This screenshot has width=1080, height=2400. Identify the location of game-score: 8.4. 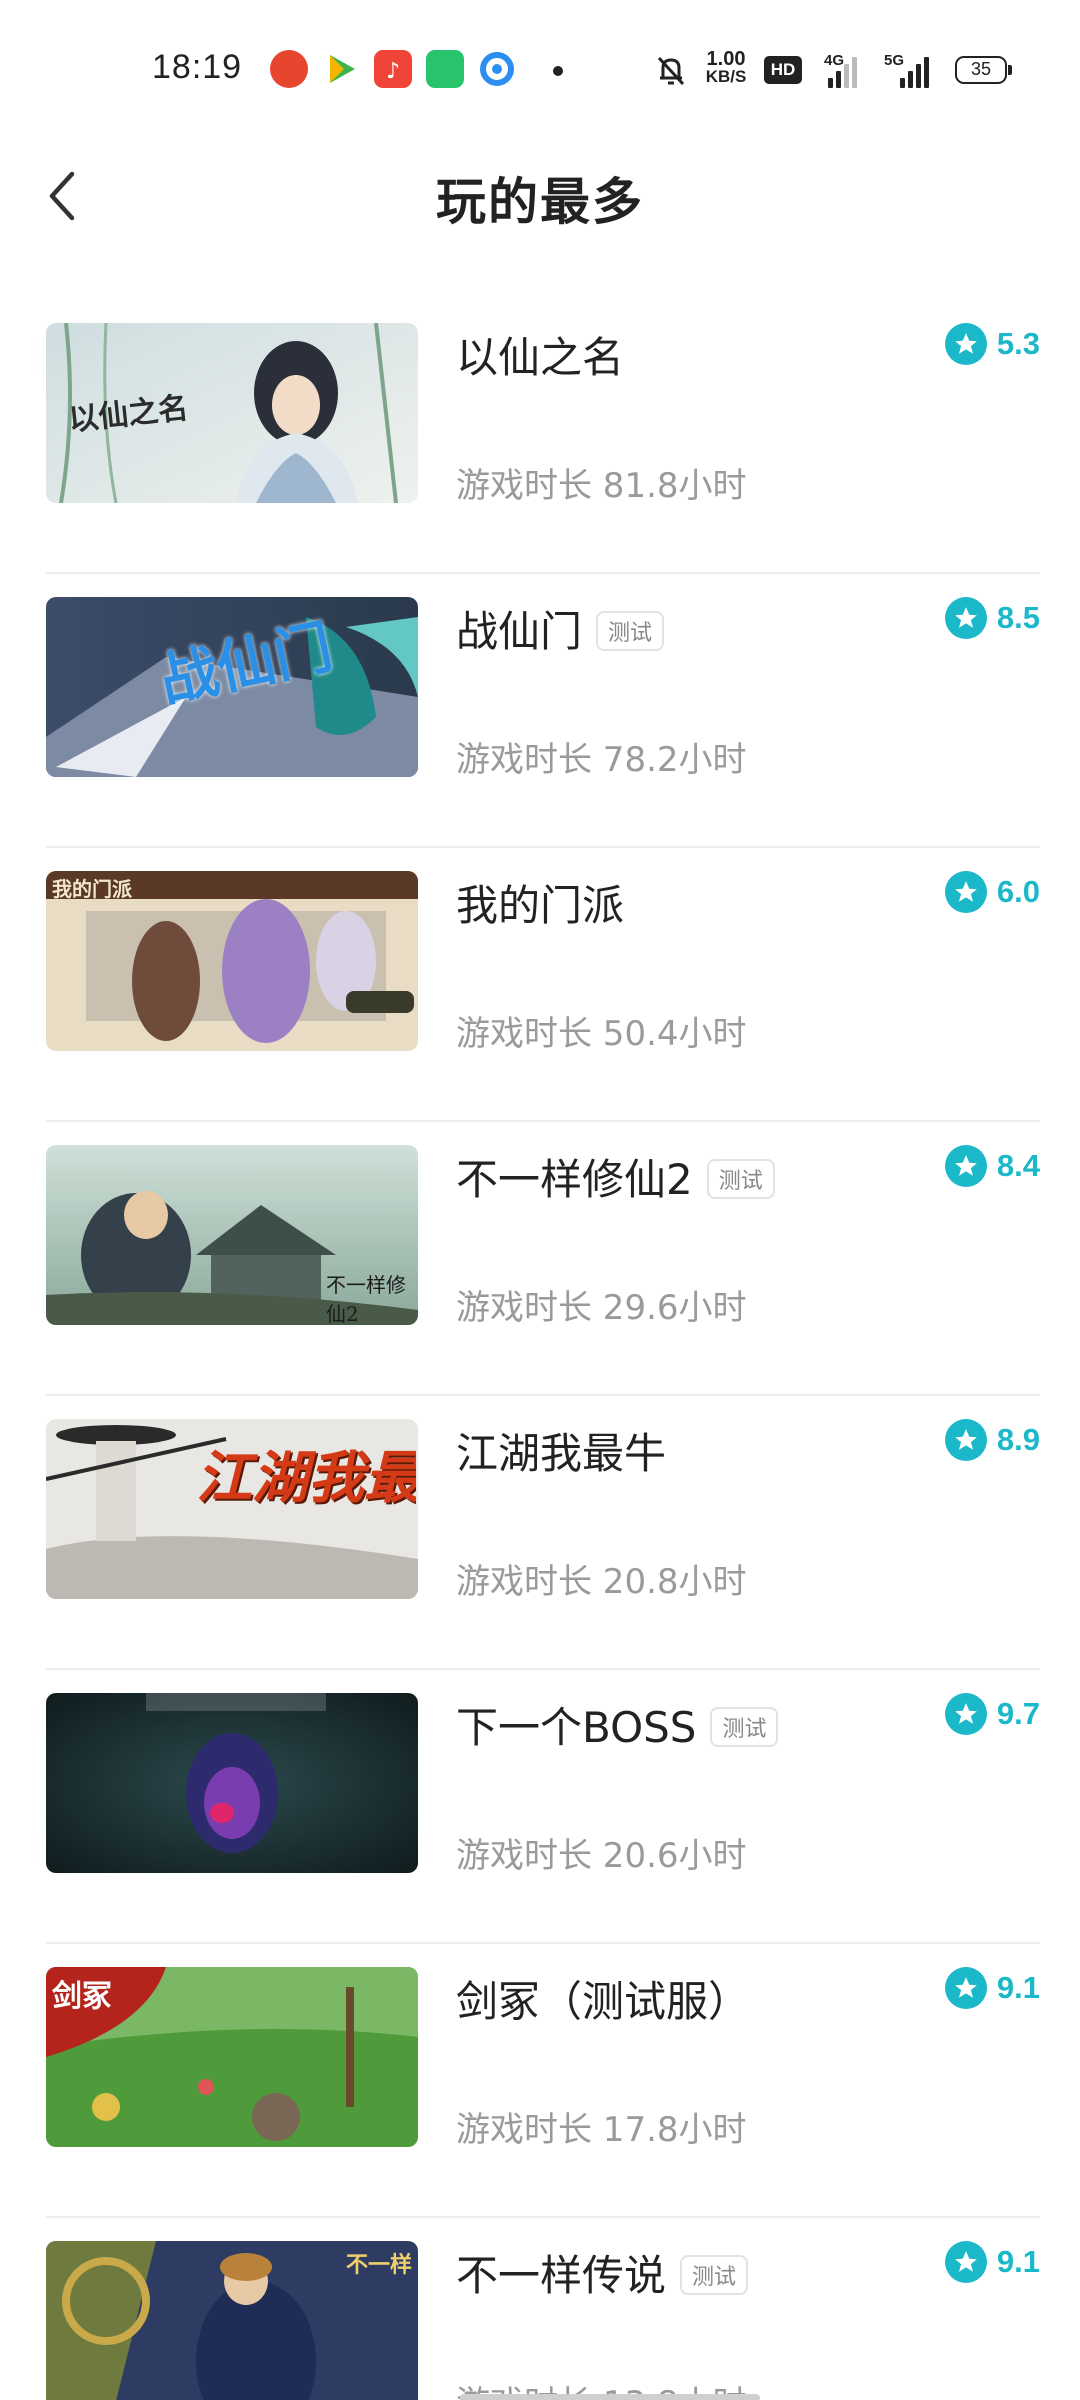
(1018, 1165).